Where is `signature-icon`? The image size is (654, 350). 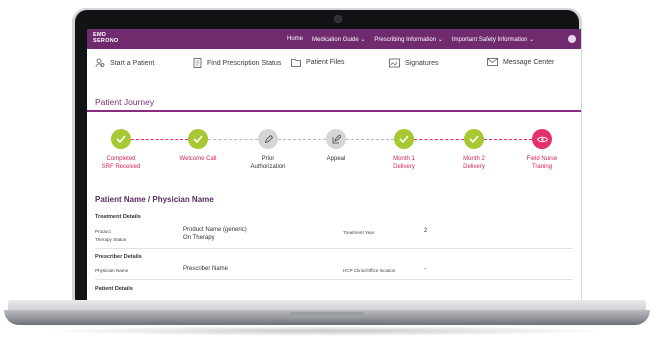
signature-icon is located at coordinates (394, 63).